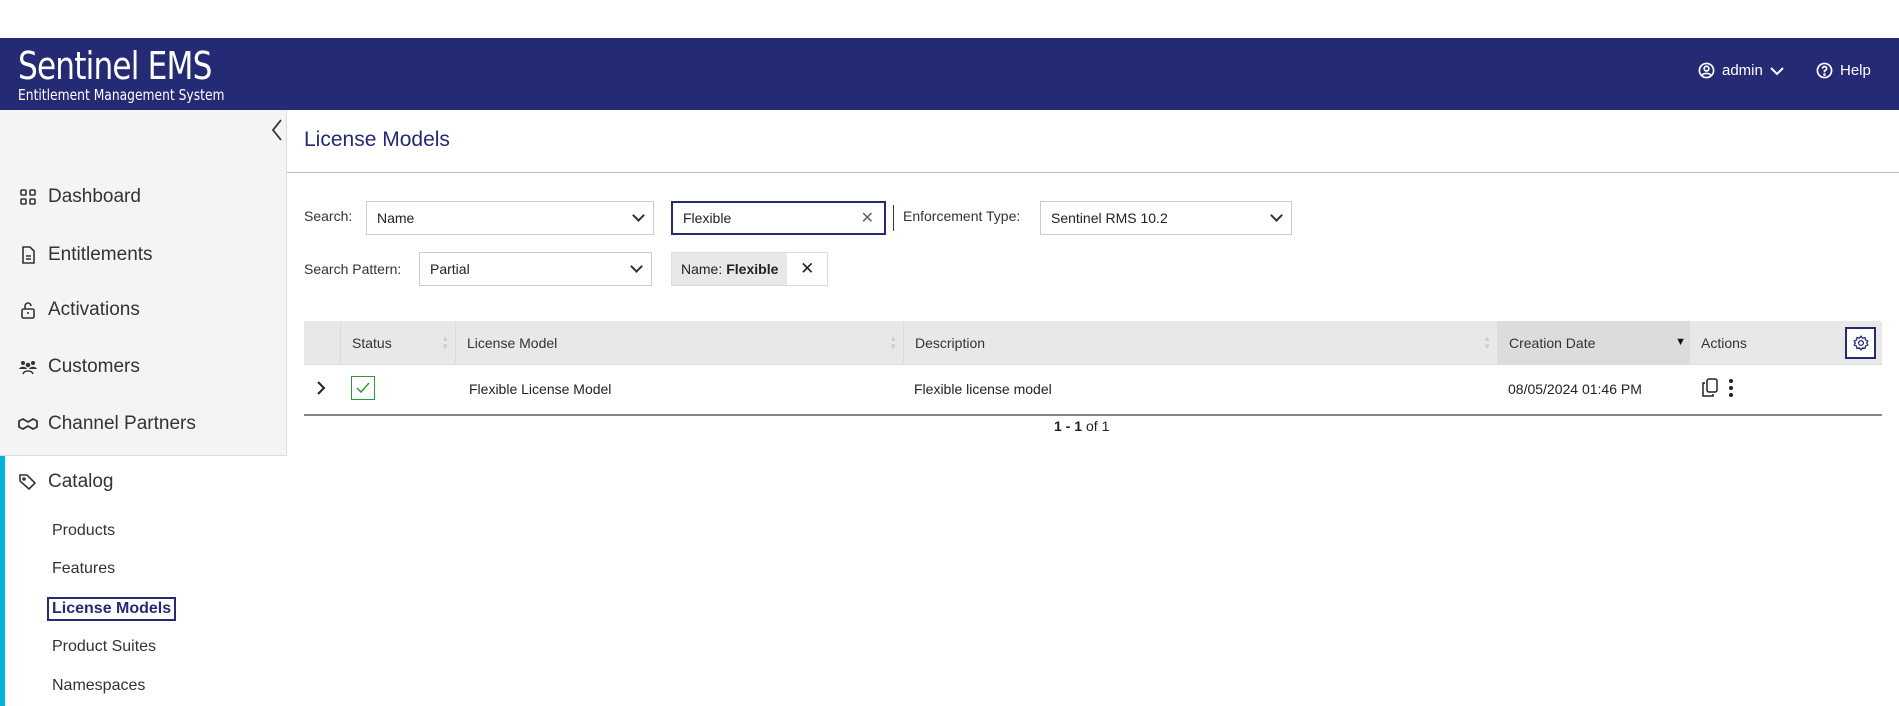  What do you see at coordinates (1575, 389) in the screenshot?
I see `cell-creation-date: 08/05/2024 01:46 PM` at bounding box center [1575, 389].